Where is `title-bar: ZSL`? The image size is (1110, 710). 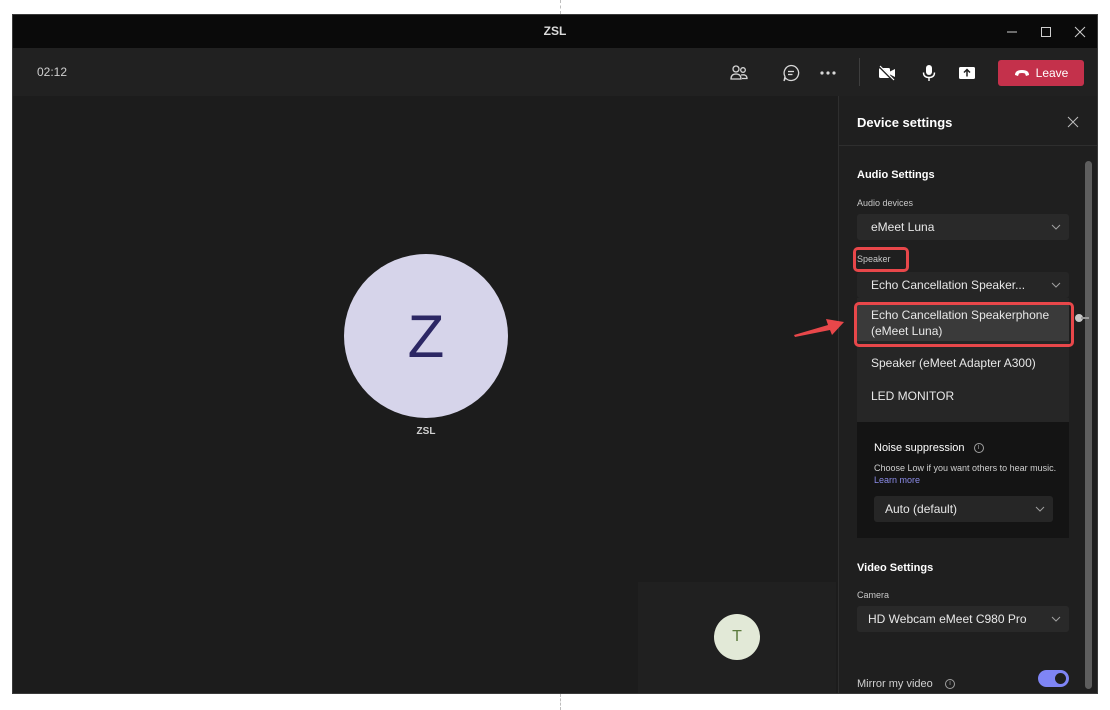
title-bar: ZSL is located at coordinates (555, 31).